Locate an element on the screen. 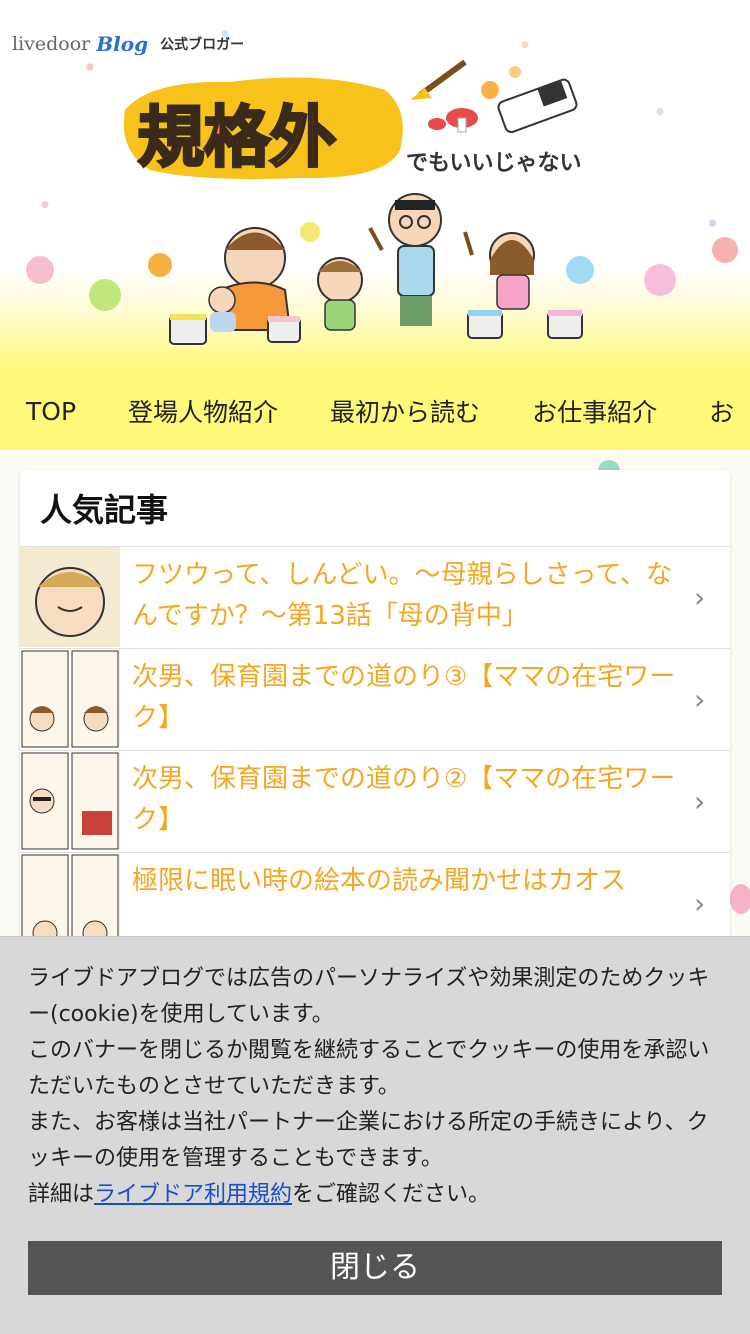  popular-header: 人気記事 is located at coordinates (375, 508).